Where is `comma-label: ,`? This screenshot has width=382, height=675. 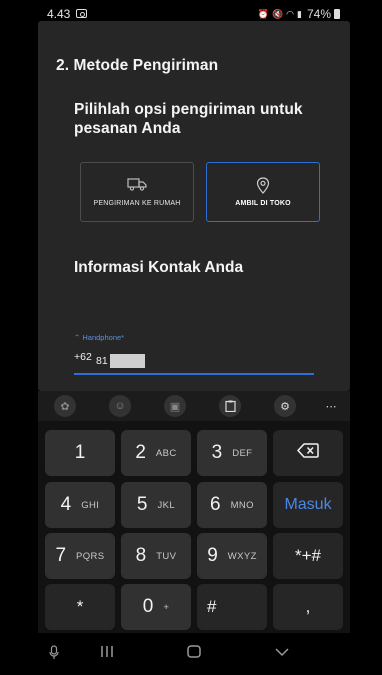
comma-label: , is located at coordinates (308, 606).